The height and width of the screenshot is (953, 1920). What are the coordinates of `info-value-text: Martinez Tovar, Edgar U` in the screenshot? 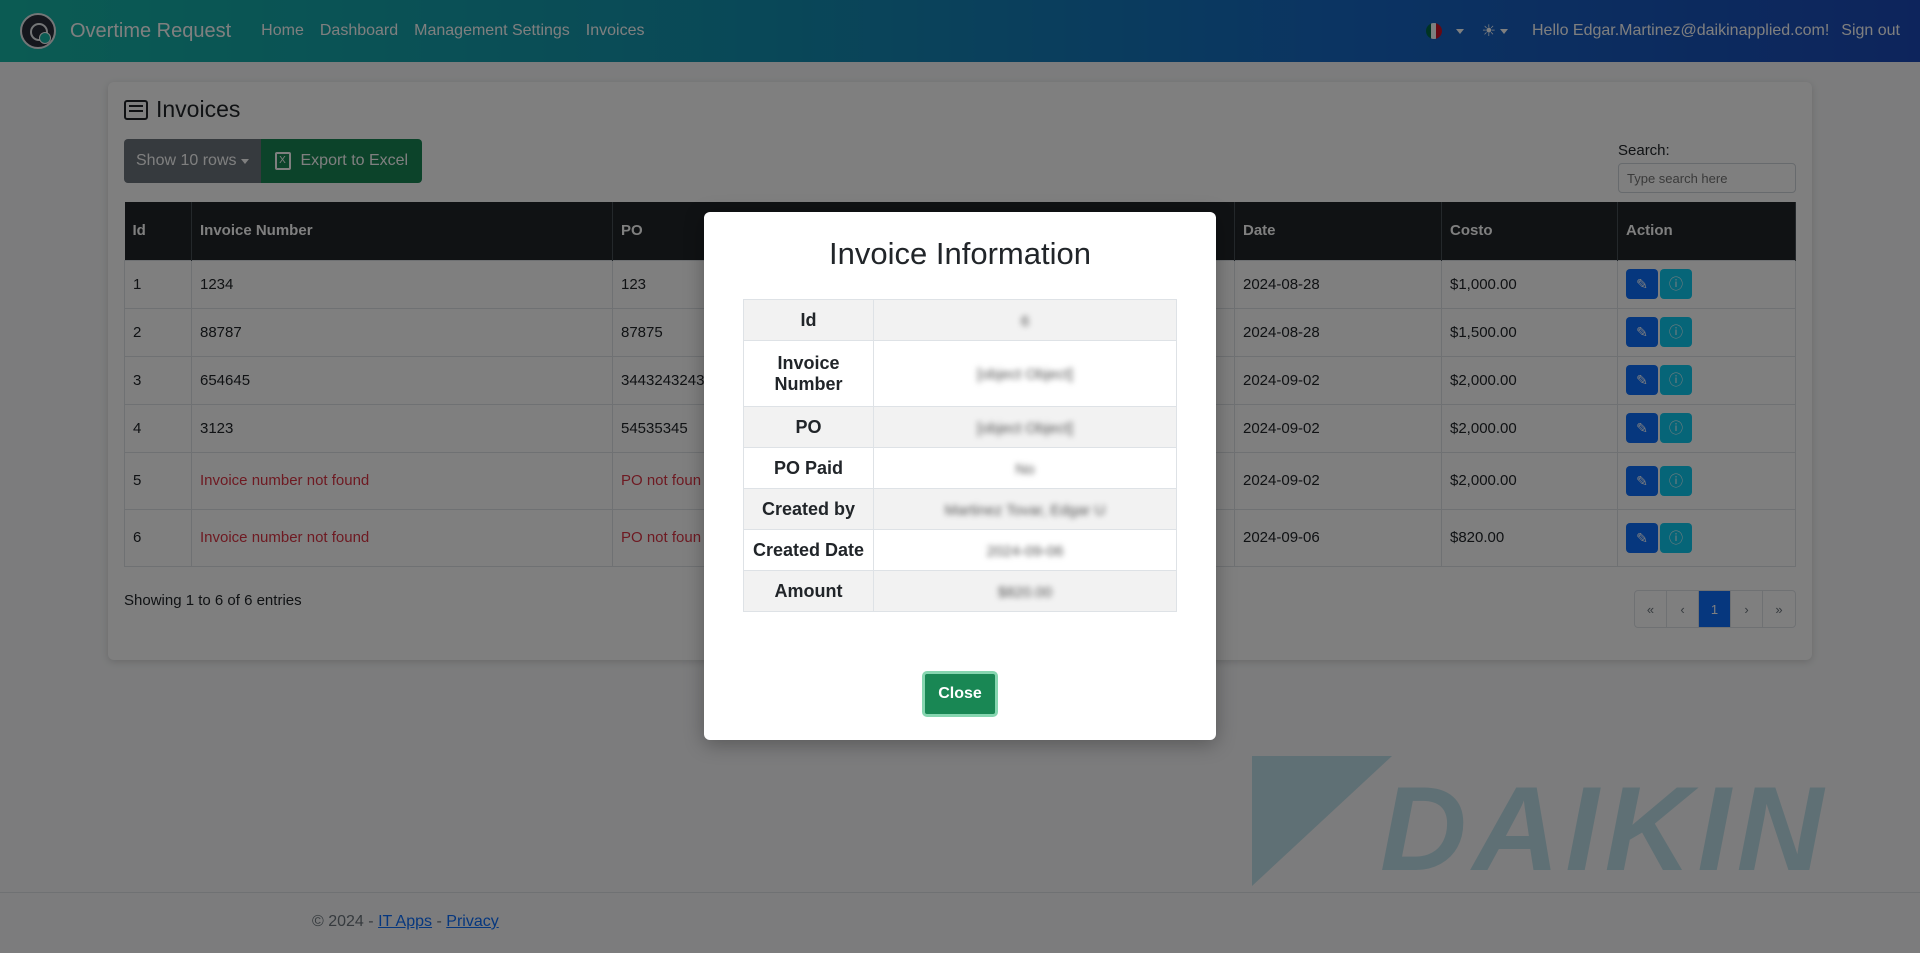 It's located at (1025, 510).